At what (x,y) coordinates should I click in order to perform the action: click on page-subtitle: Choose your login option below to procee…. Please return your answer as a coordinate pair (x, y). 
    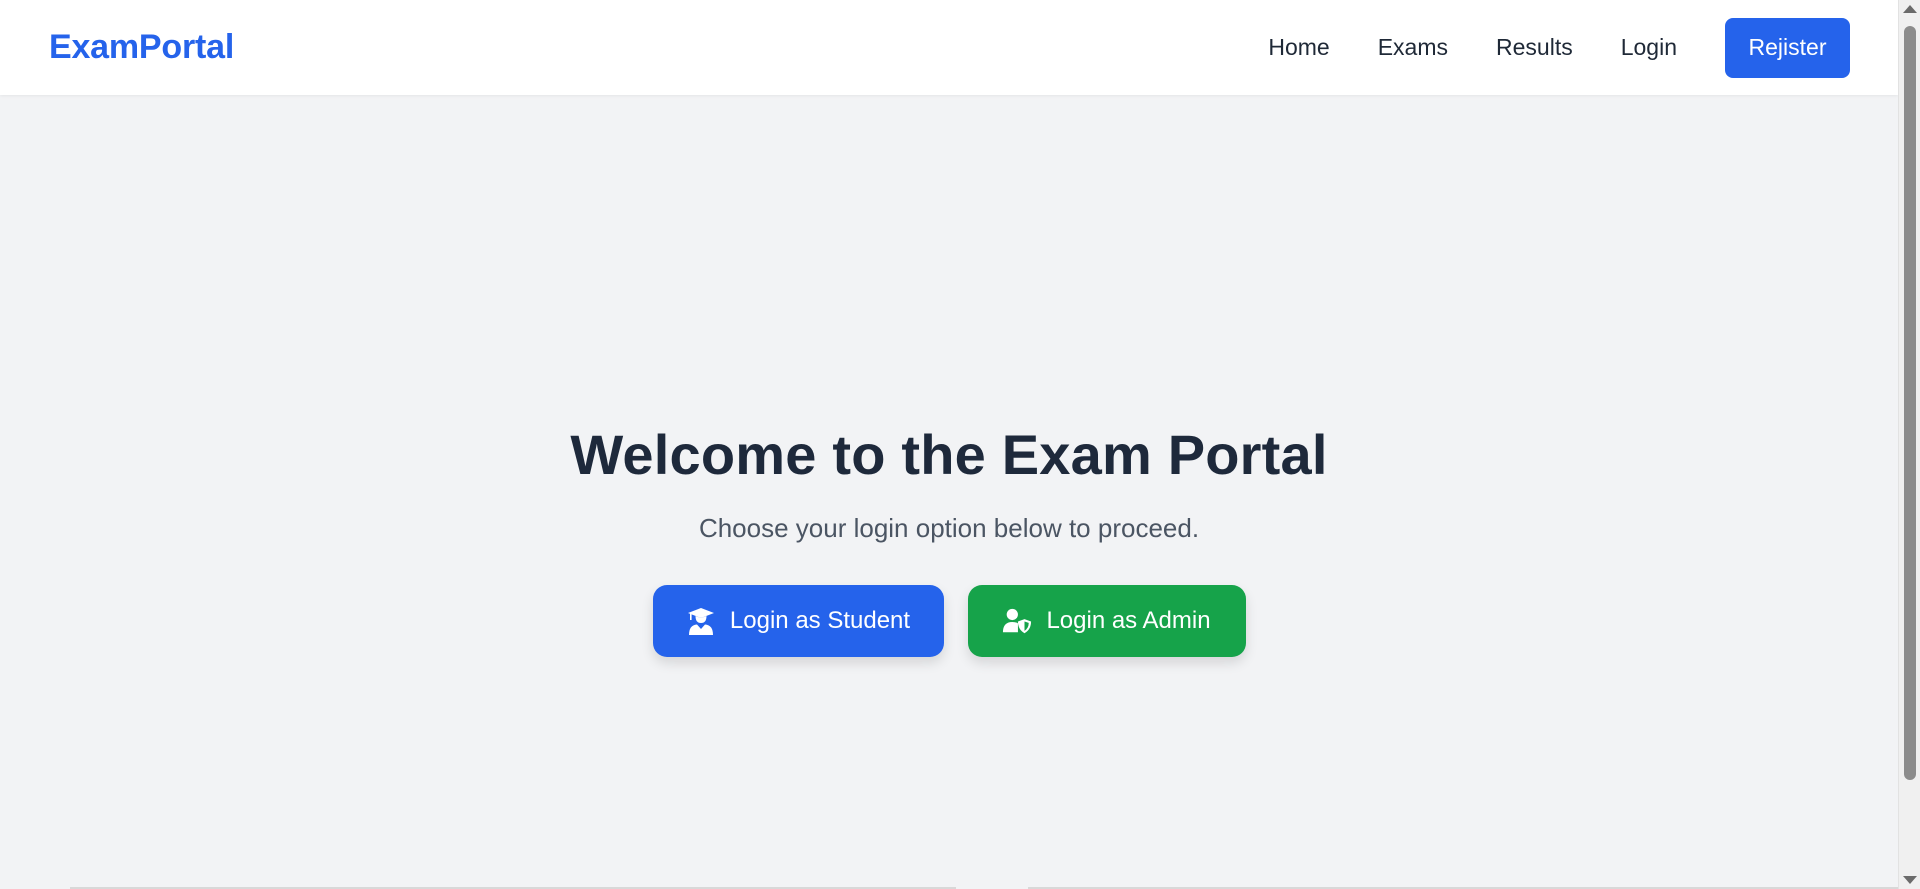
    Looking at the image, I should click on (949, 528).